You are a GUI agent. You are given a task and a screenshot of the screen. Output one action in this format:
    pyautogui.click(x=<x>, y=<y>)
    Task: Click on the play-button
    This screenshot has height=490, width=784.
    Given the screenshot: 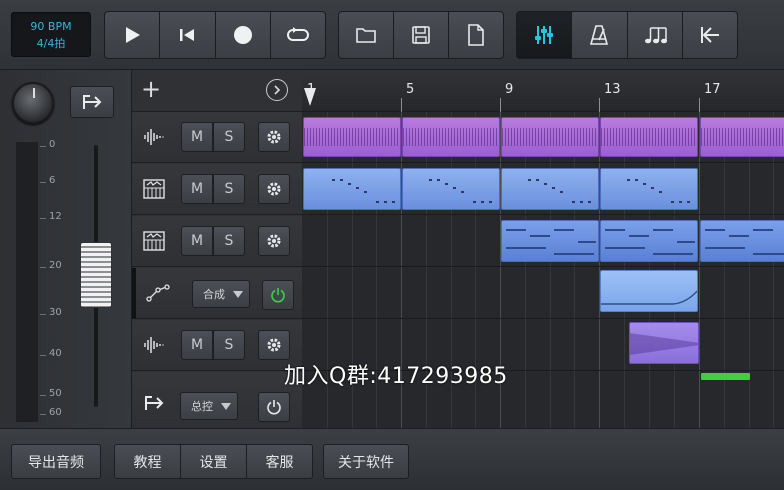 What is the action you would take?
    pyautogui.click(x=132, y=35)
    